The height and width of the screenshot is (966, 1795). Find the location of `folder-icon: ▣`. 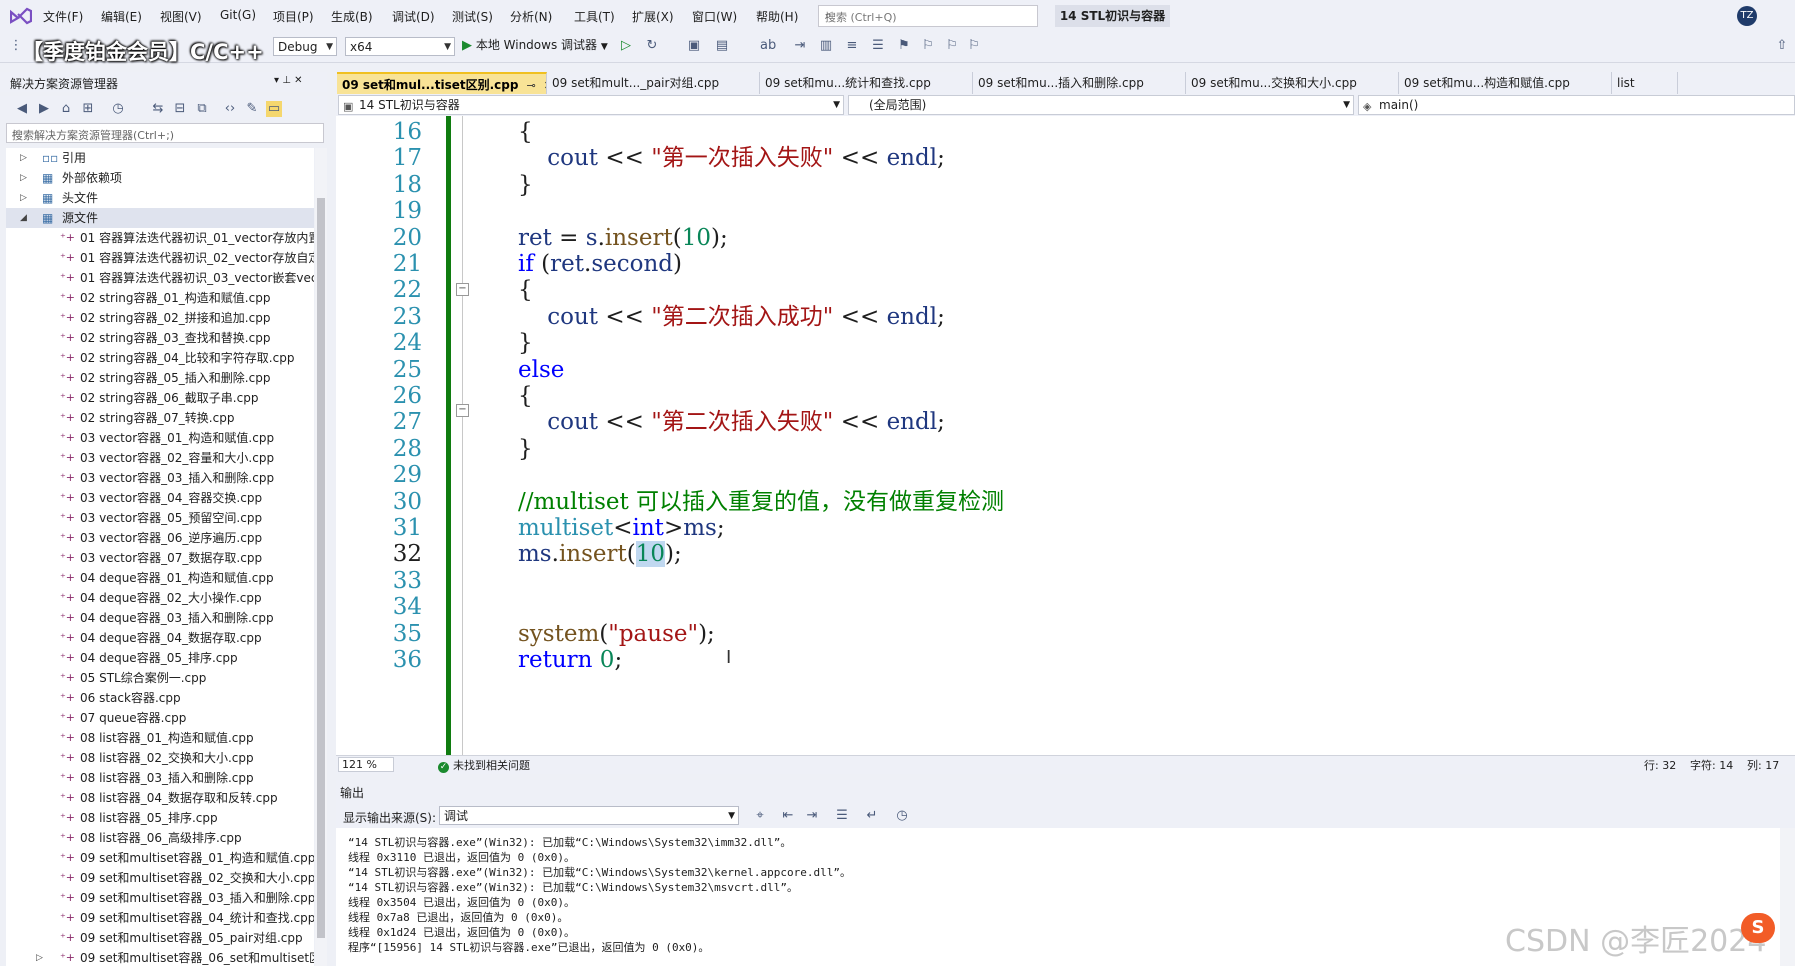

folder-icon: ▣ is located at coordinates (694, 46).